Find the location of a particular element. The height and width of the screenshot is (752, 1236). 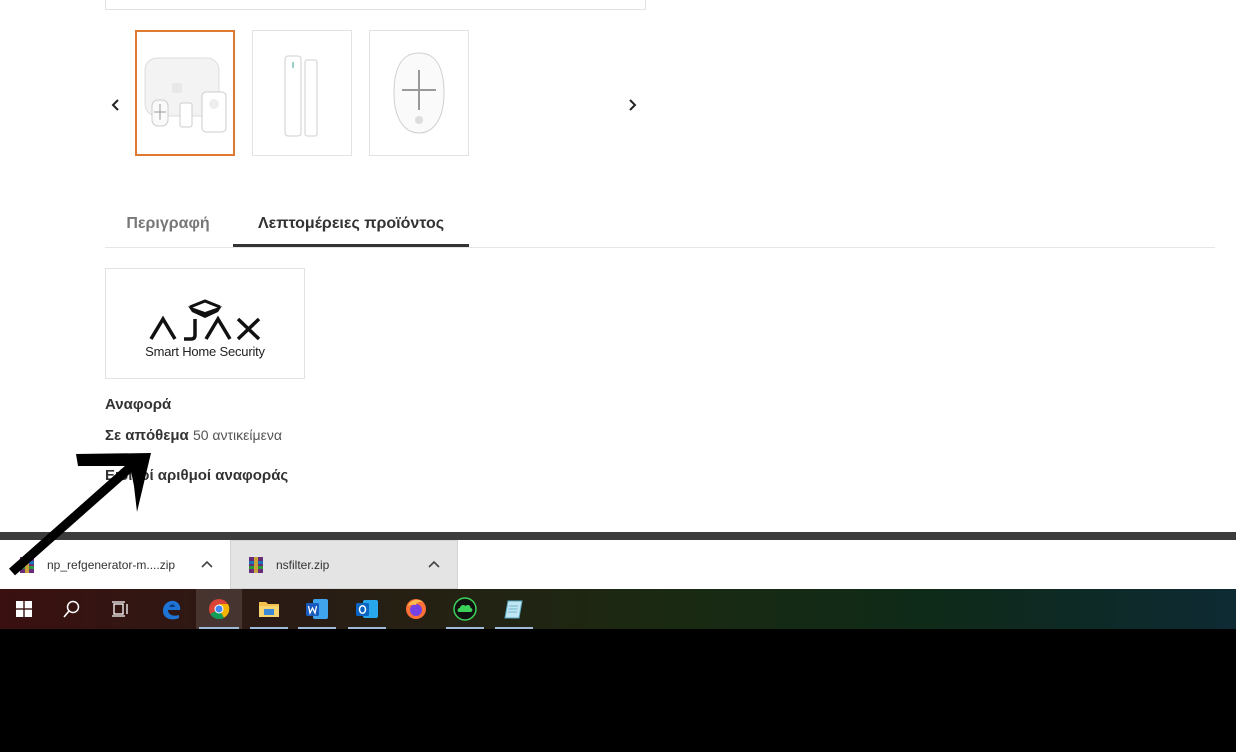

product-tabs: Περιγραφή Λεπτομέρειες προϊόντος is located at coordinates (660, 224).